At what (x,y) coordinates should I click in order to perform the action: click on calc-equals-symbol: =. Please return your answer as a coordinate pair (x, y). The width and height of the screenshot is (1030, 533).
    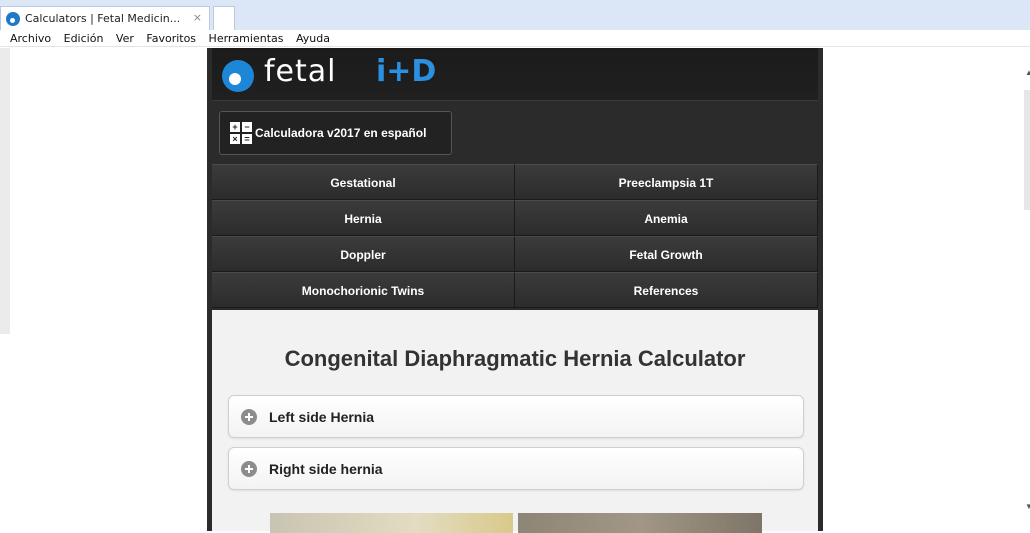
    Looking at the image, I should click on (247, 139).